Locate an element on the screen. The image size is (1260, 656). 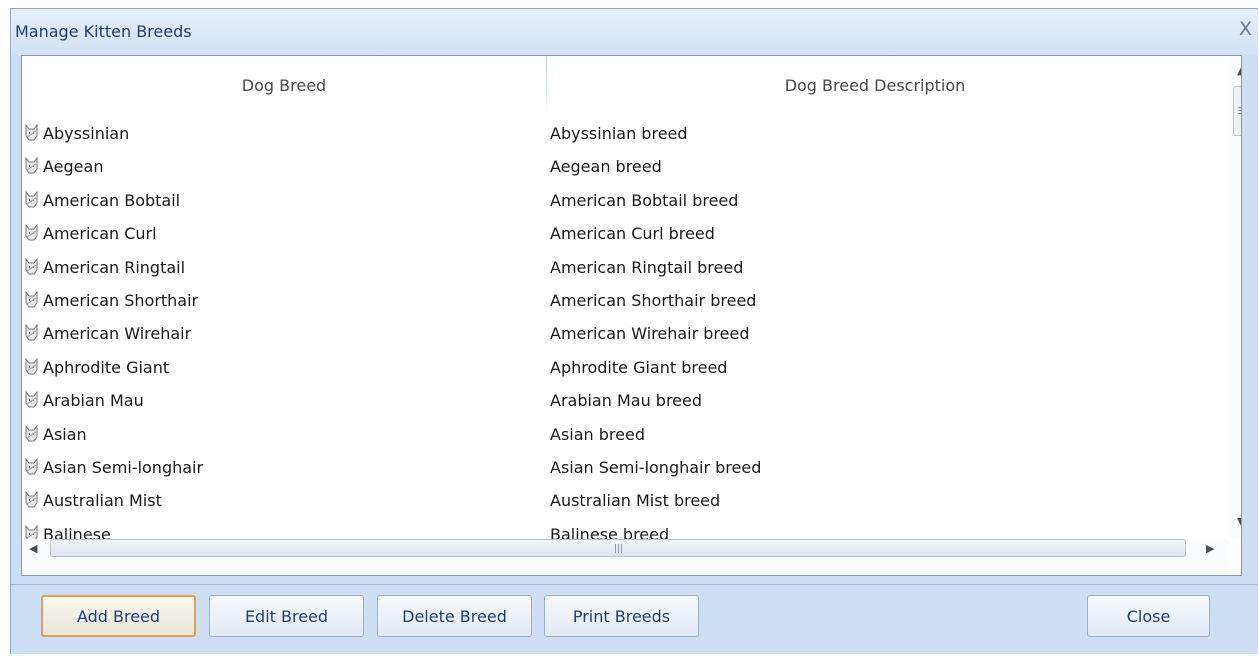
column-header-dog-breed: Dog Breed is located at coordinates (284, 86).